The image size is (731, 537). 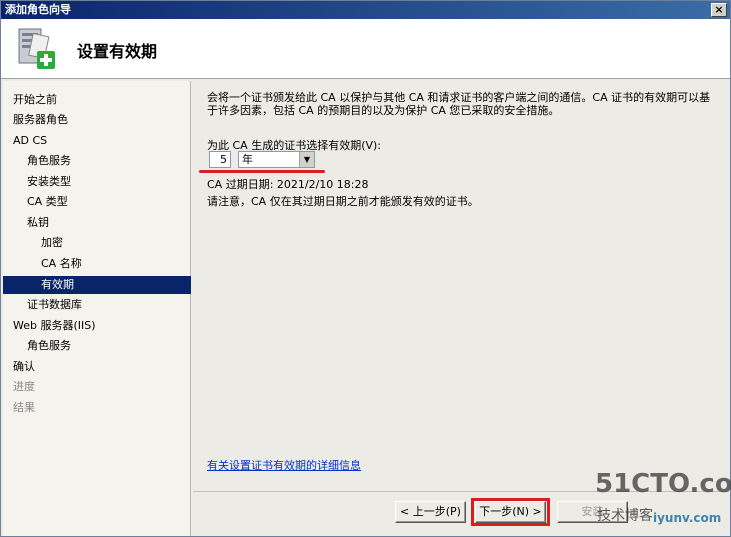 I want to click on sidebar-item-private-key: 私钥, so click(x=108, y=223).